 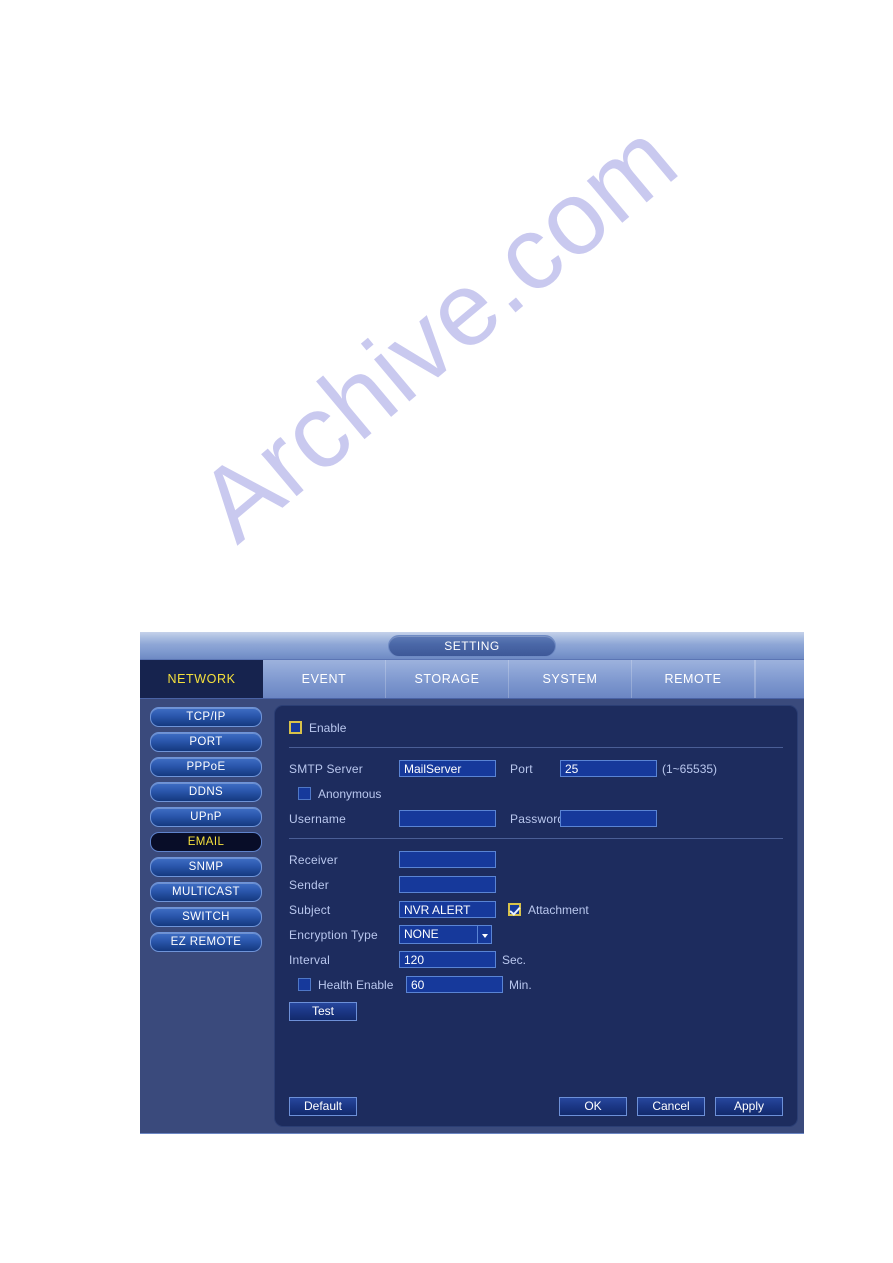 I want to click on receiver-label: Receiver, so click(x=313, y=859).